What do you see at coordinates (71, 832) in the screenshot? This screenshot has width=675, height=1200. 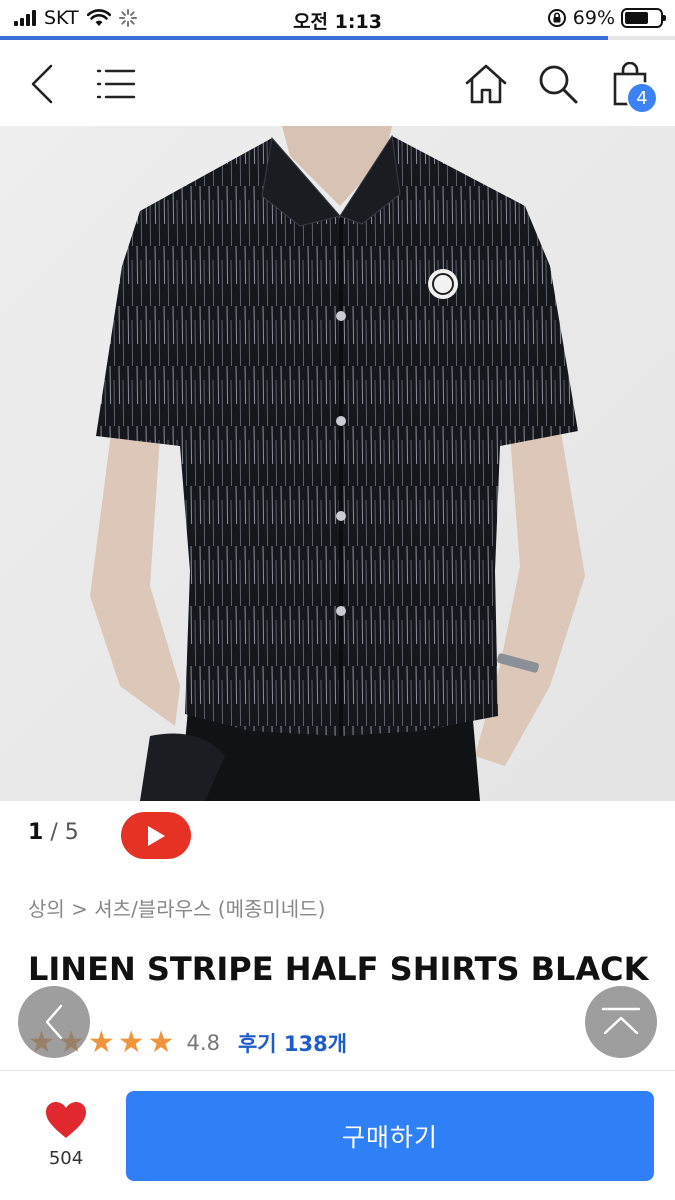 I see `pager-total: 5` at bounding box center [71, 832].